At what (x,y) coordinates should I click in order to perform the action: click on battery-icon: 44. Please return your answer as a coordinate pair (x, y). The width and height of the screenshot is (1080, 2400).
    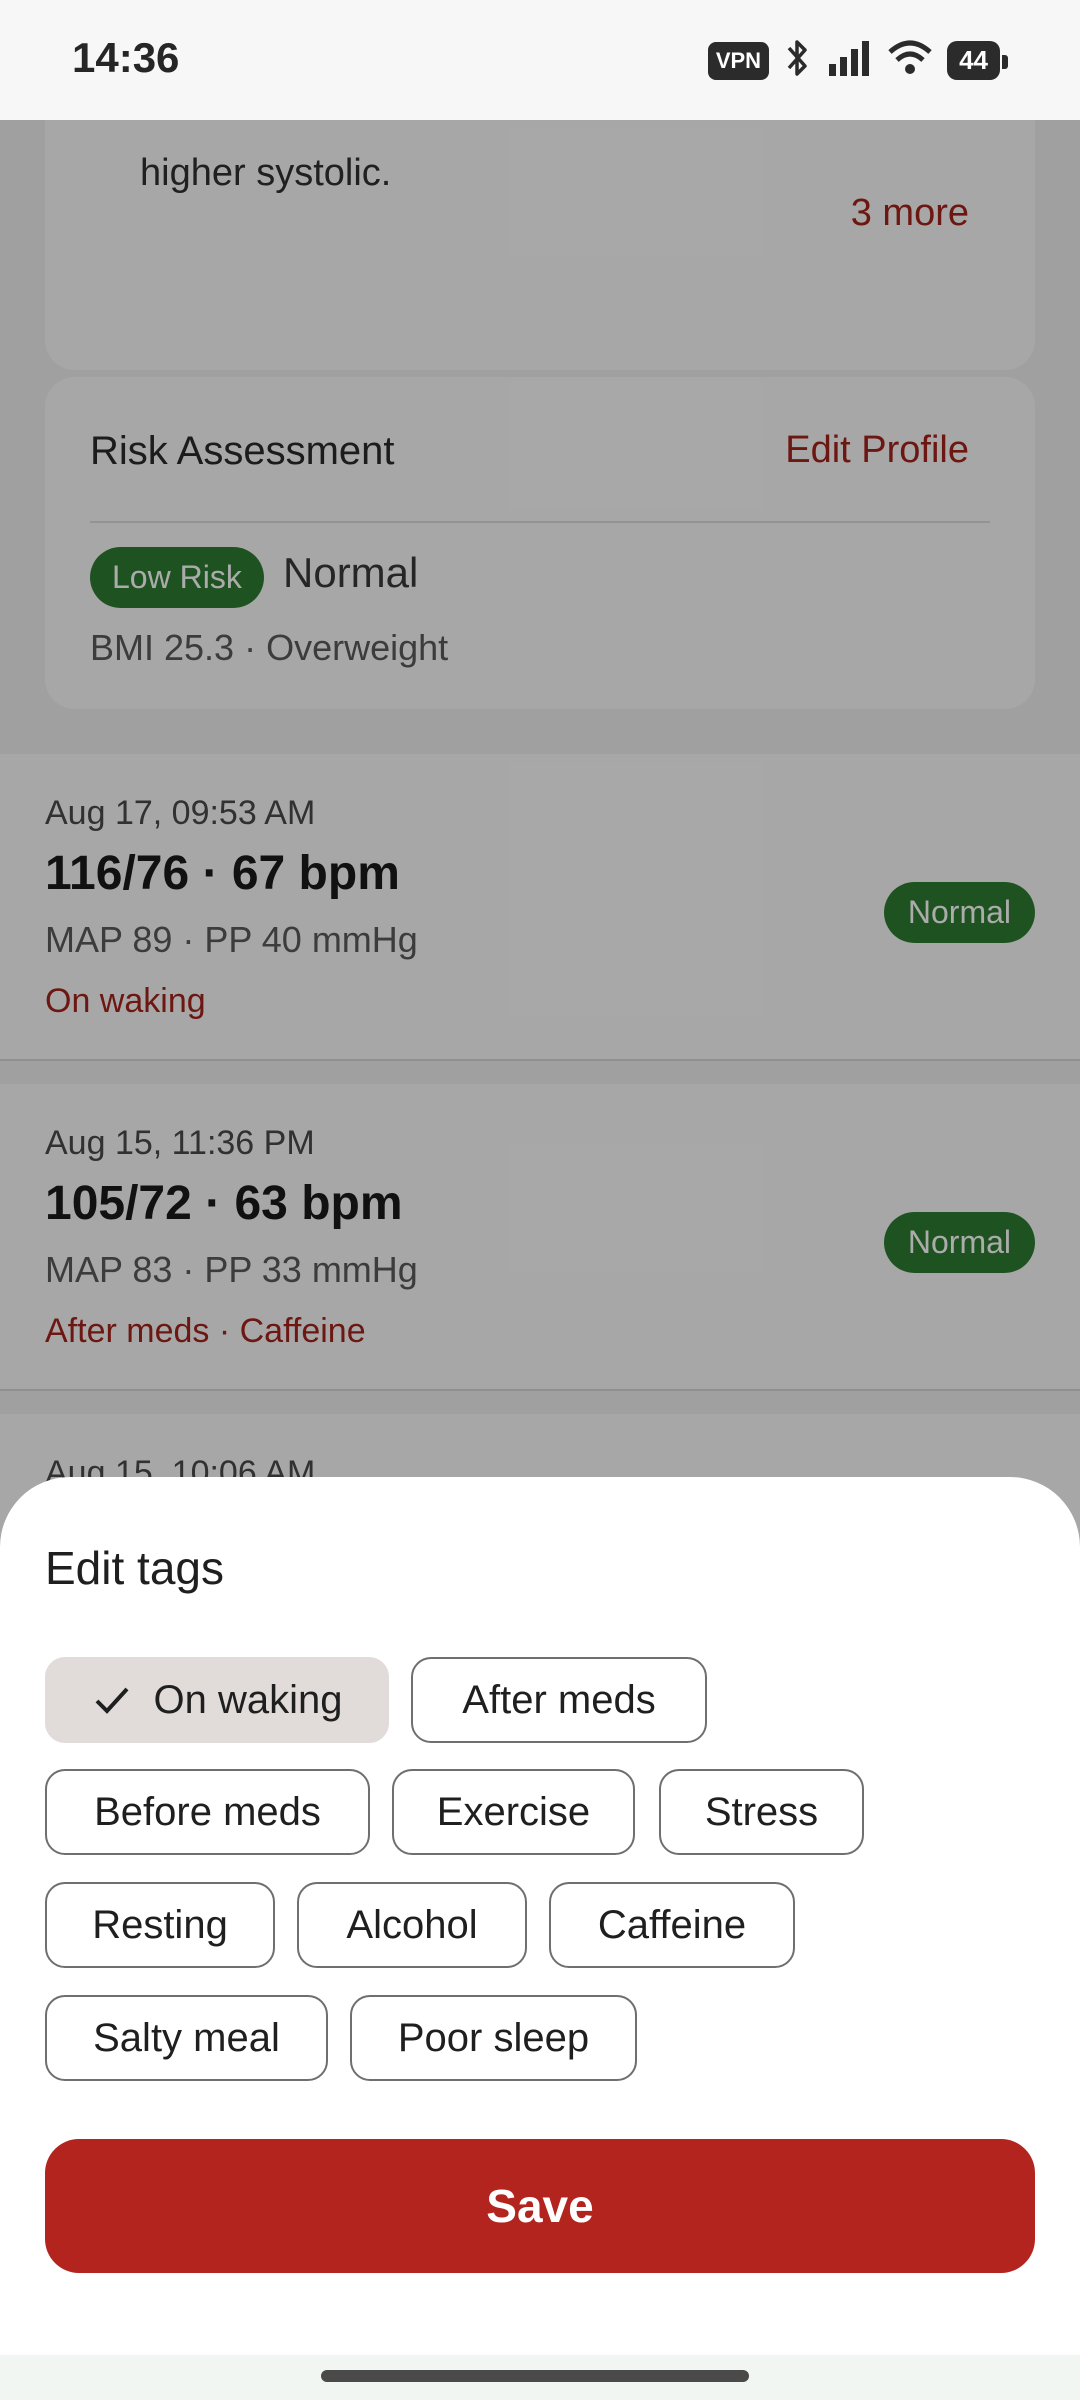
    Looking at the image, I should click on (977, 60).